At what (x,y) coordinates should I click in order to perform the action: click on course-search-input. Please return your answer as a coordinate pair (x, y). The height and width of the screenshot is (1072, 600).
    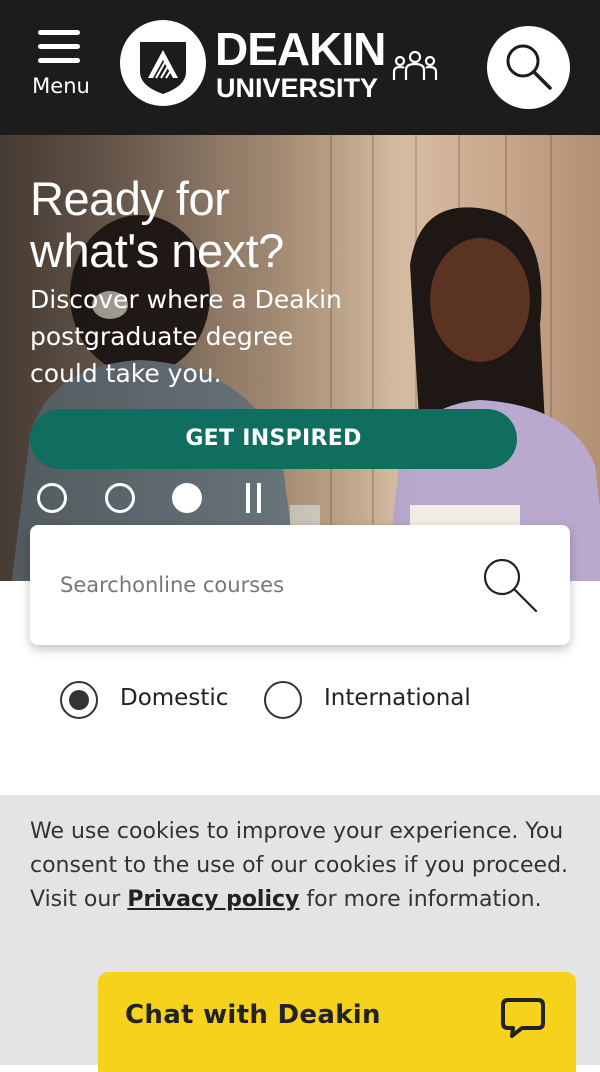
    Looking at the image, I should click on (260, 585).